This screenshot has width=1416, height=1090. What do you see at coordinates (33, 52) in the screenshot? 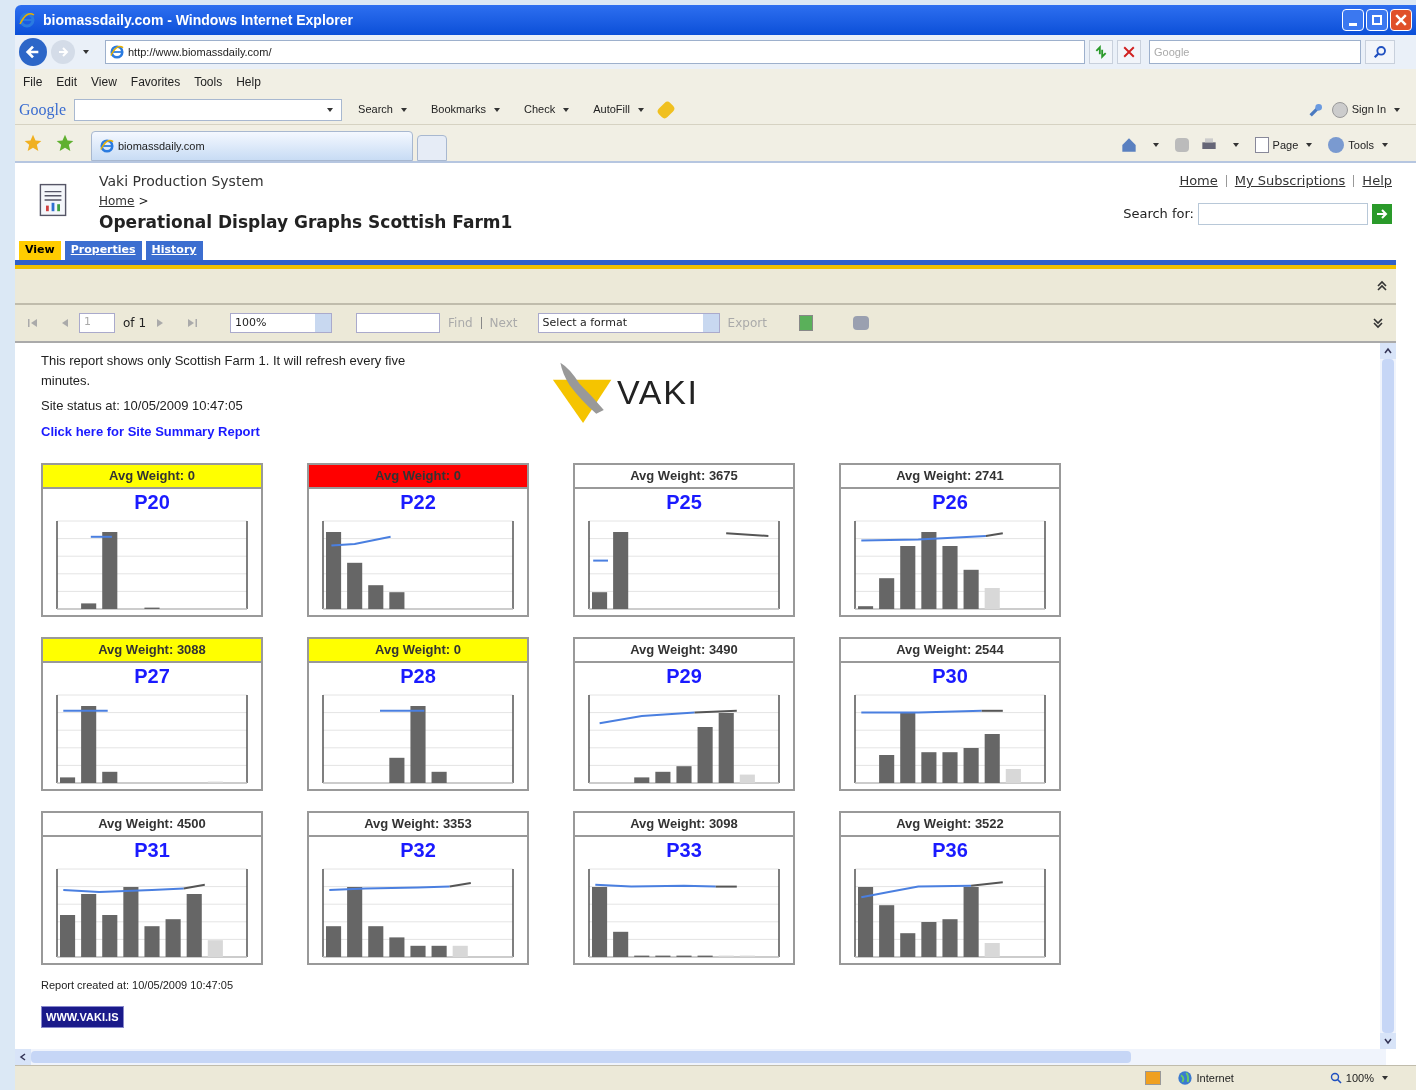
I see `back-button` at bounding box center [33, 52].